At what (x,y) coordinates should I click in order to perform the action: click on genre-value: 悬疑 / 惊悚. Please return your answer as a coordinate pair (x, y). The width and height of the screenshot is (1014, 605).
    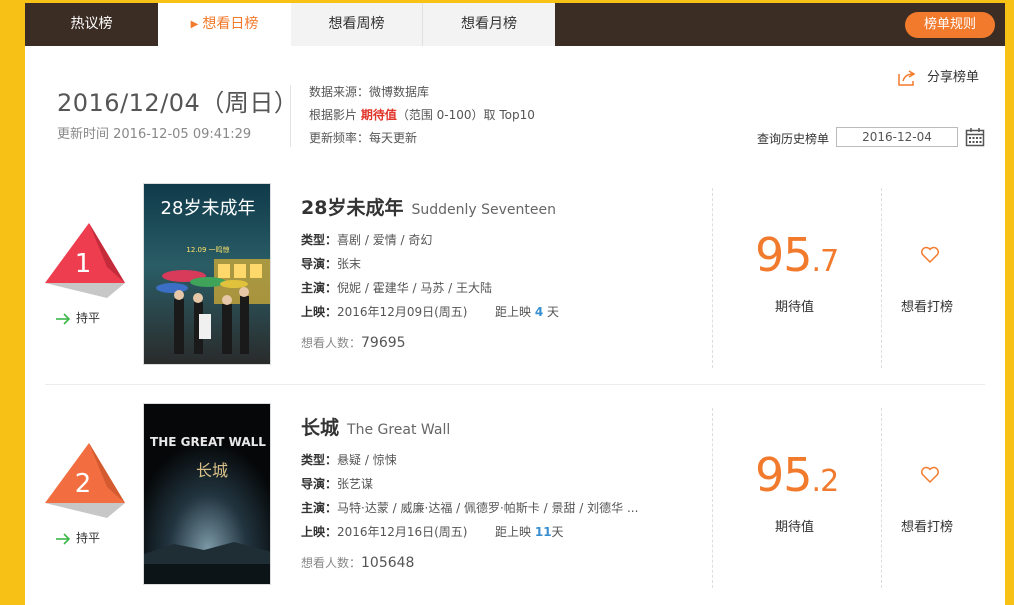
    Looking at the image, I should click on (367, 460).